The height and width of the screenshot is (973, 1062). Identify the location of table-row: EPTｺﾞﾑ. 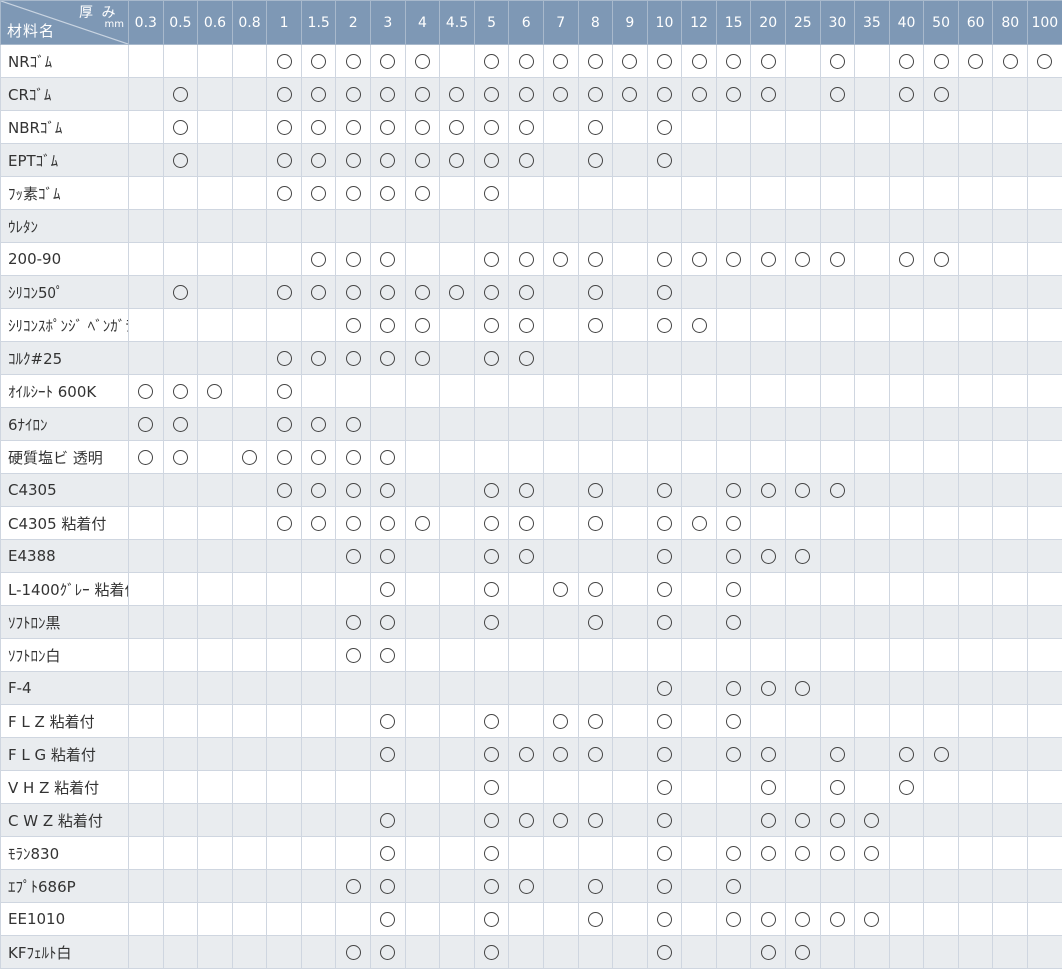
(531, 160).